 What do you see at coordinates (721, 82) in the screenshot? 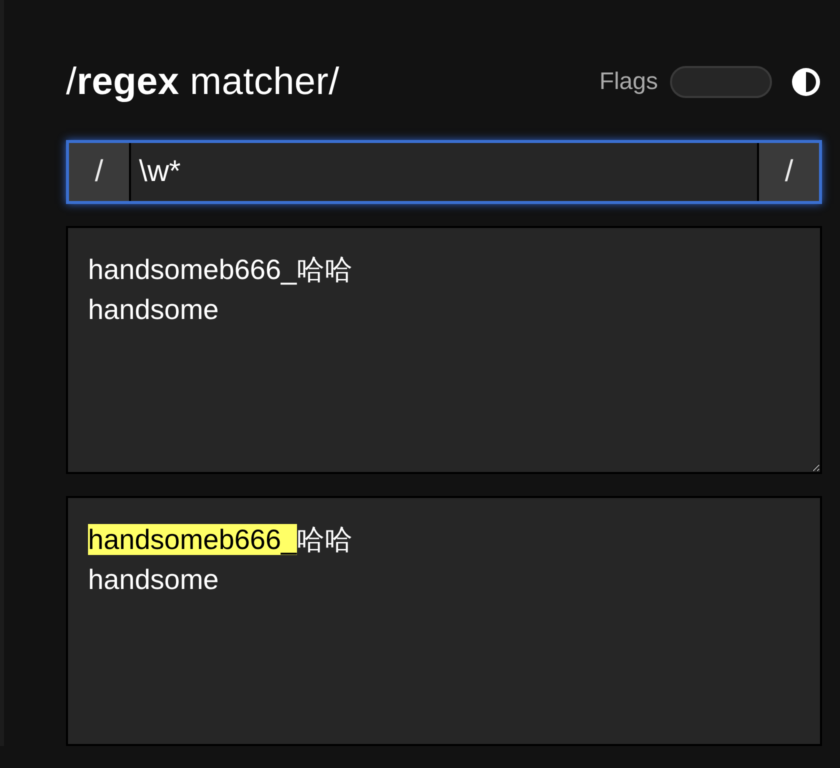
I see `flags-toggle` at bounding box center [721, 82].